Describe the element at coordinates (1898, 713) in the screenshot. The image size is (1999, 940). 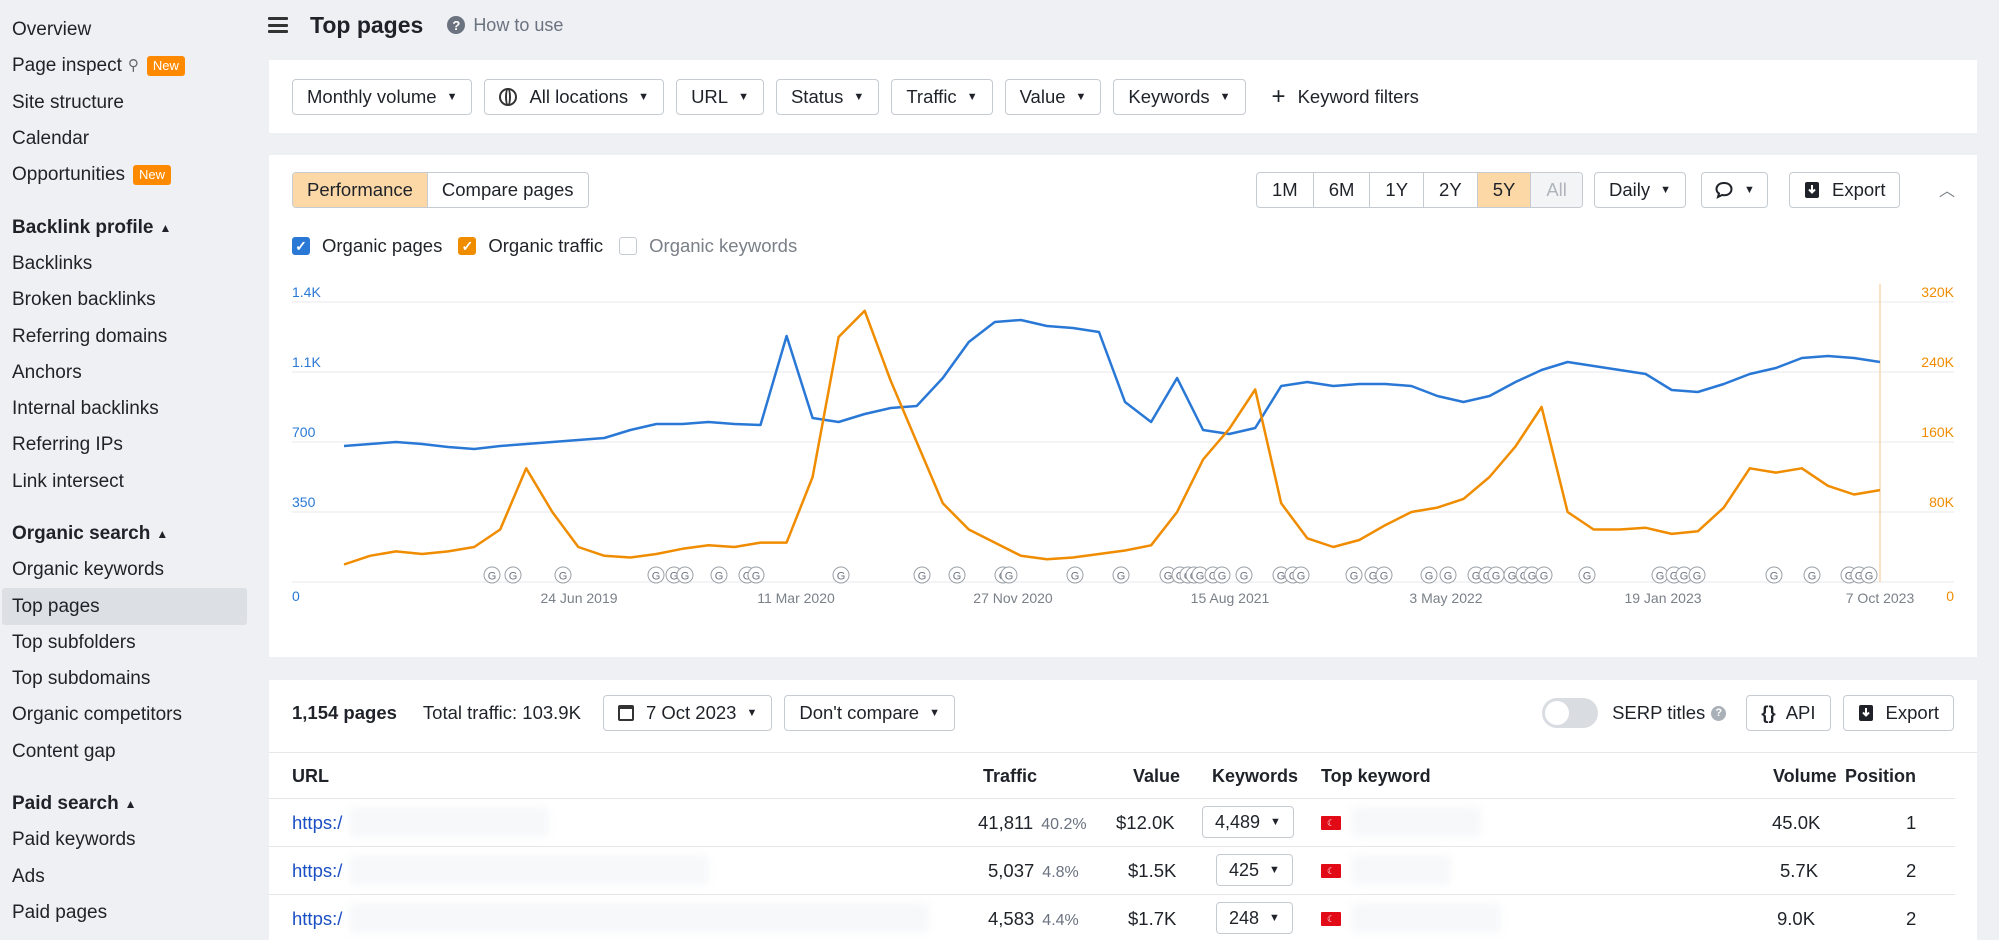
I see `table-export-button: Export` at that location.